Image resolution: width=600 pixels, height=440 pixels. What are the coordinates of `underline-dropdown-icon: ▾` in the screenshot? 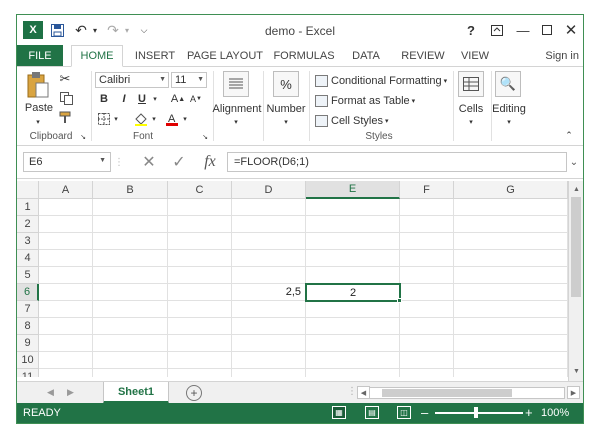 It's located at (155, 99).